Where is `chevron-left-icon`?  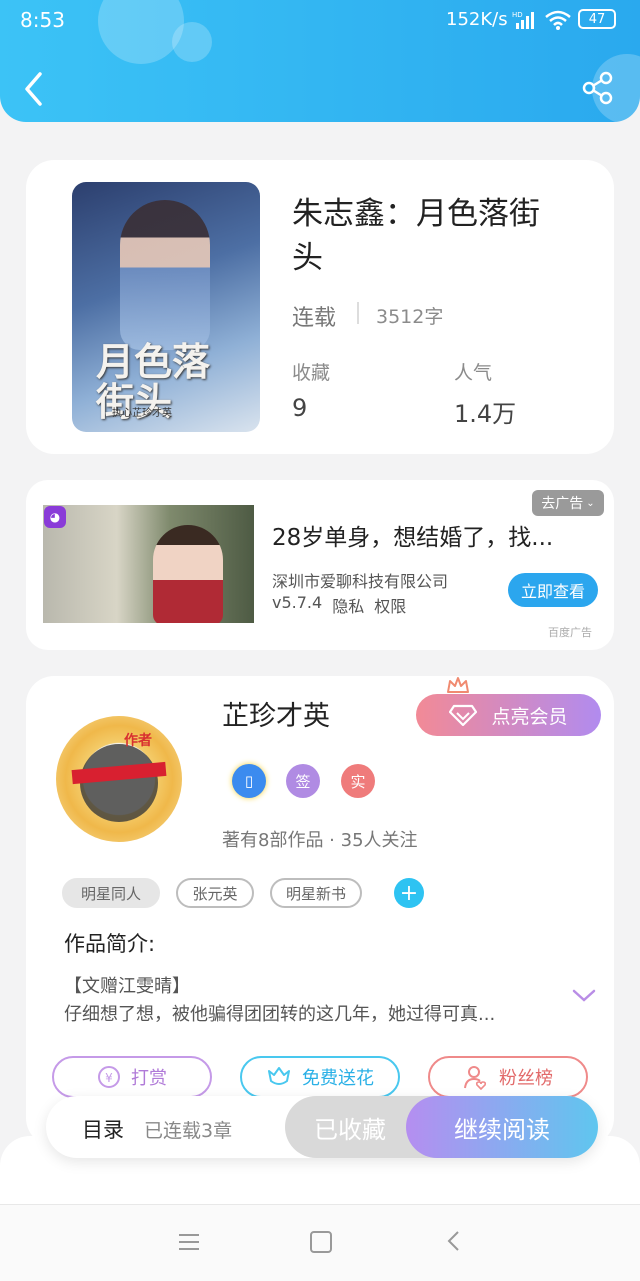 chevron-left-icon is located at coordinates (33, 89).